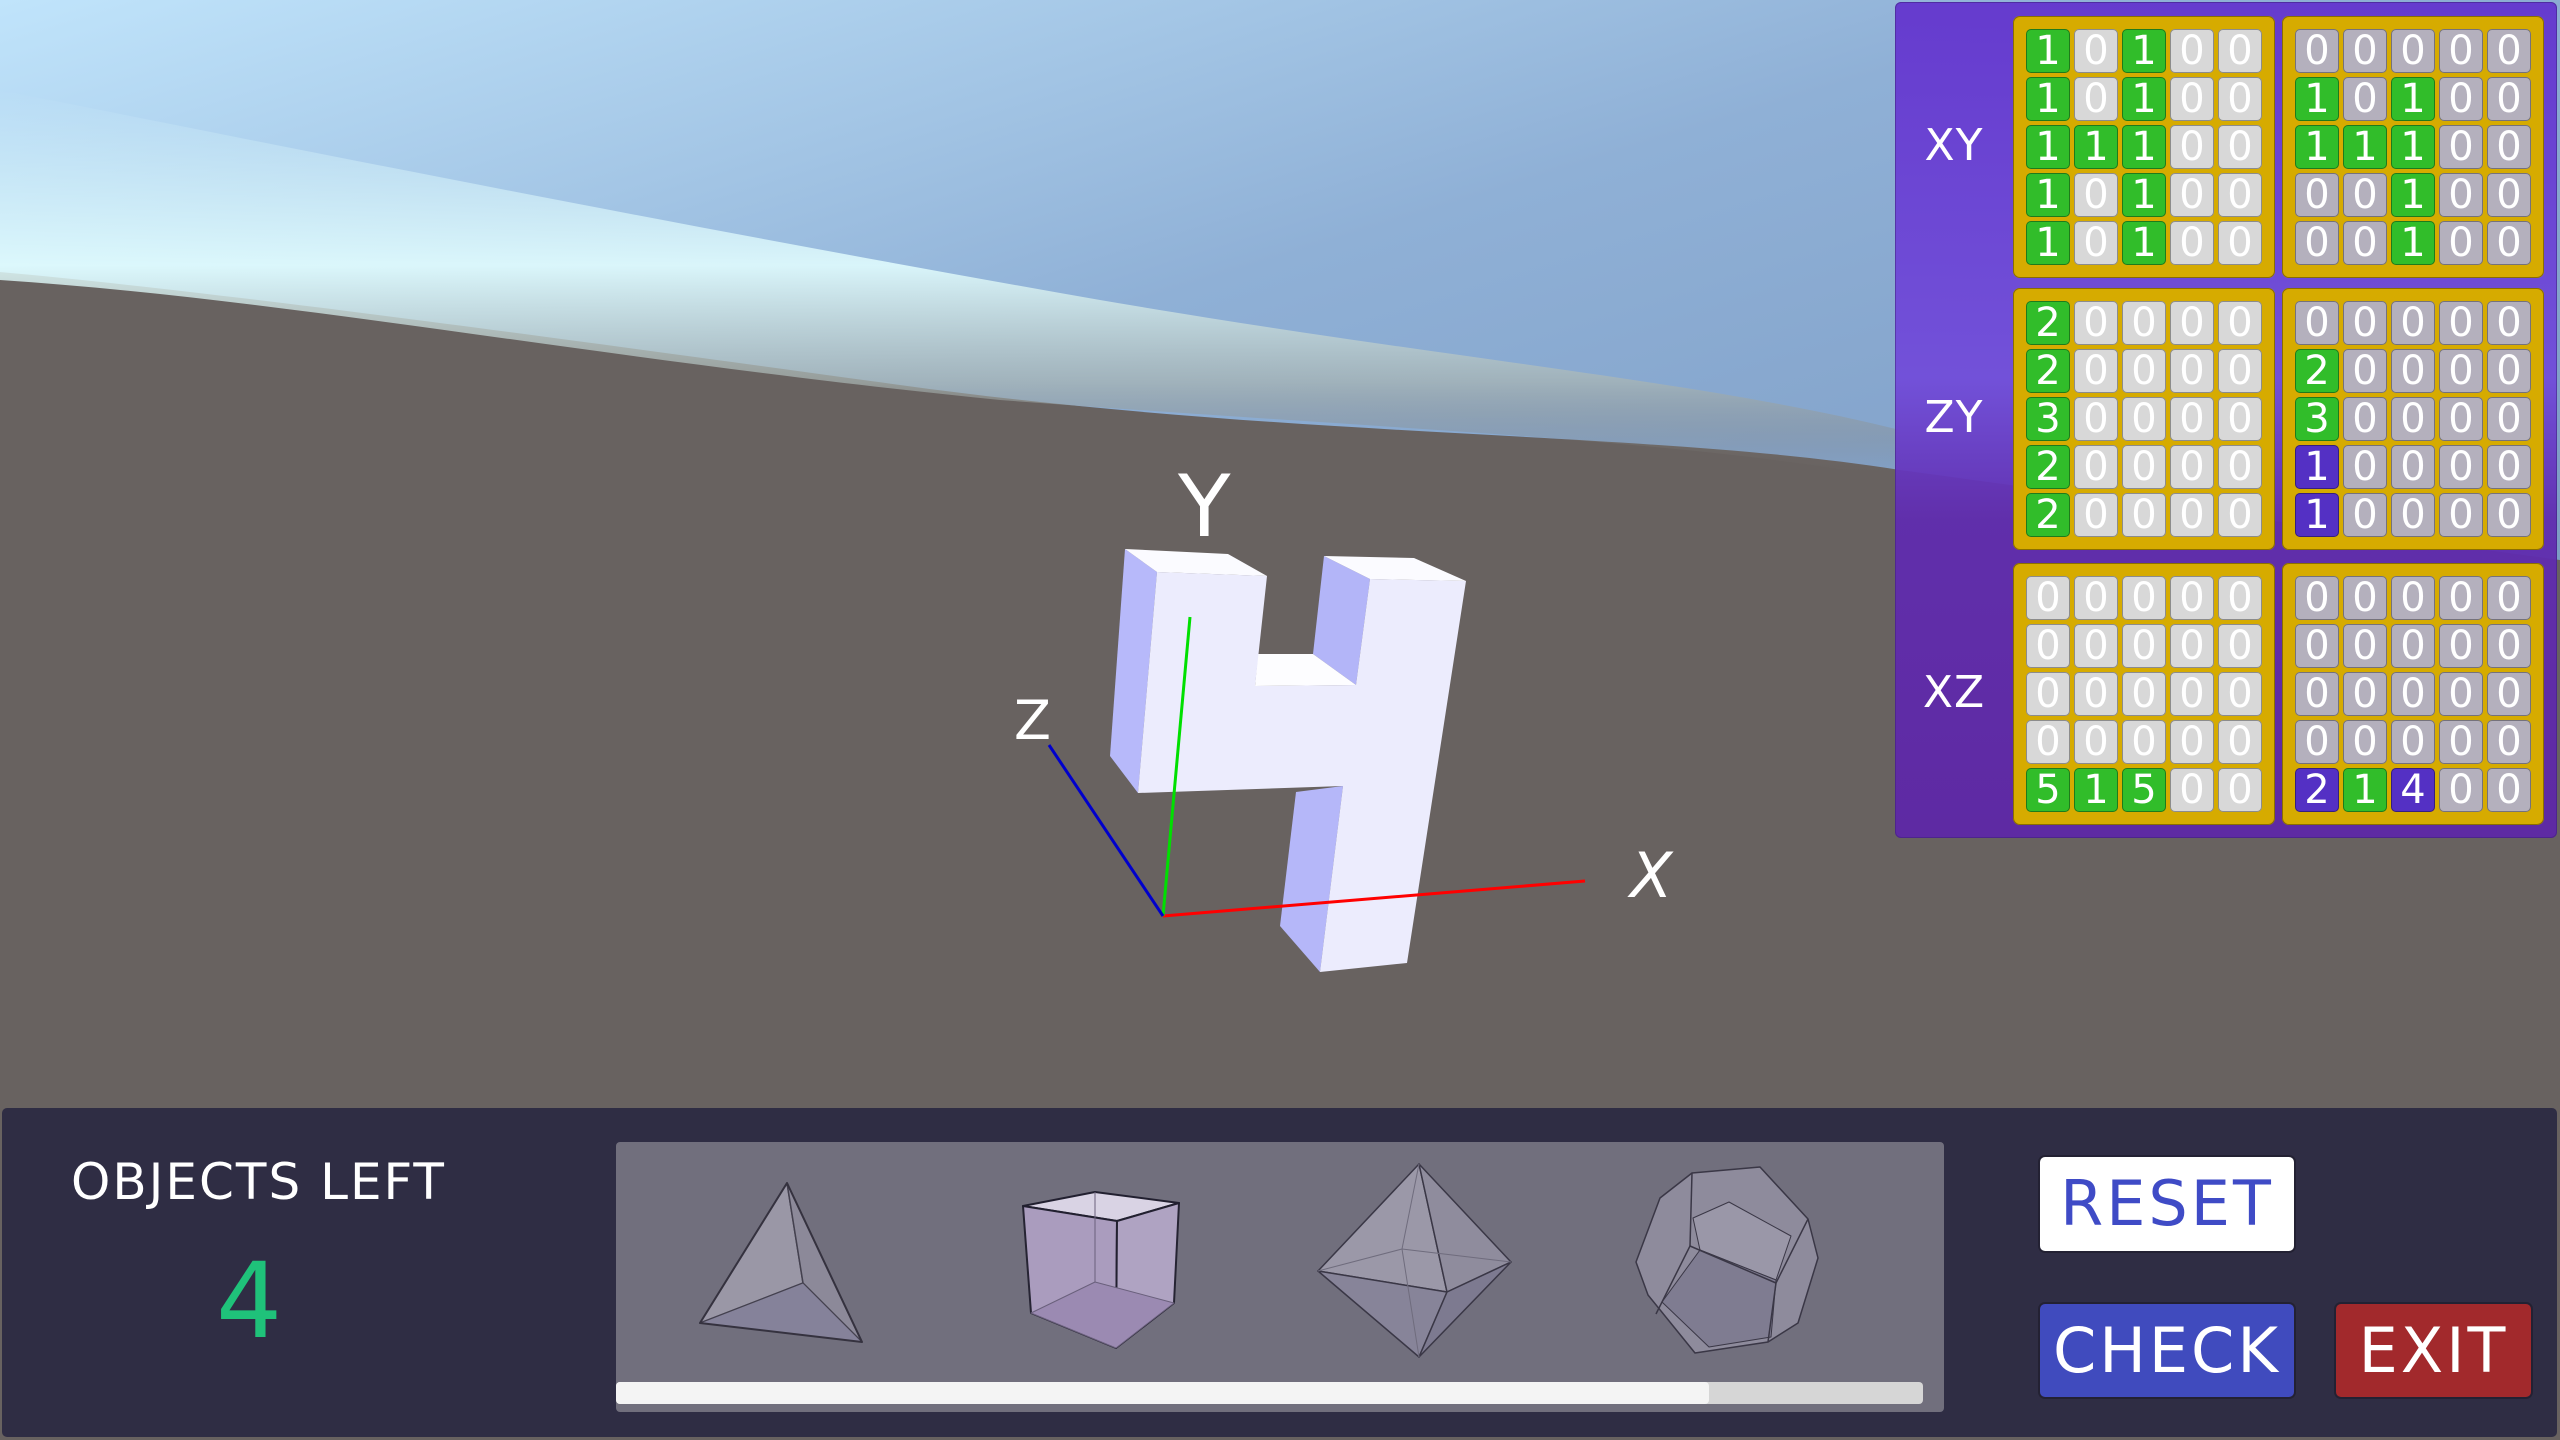  I want to click on exit-button: EXIT, so click(2433, 1350).